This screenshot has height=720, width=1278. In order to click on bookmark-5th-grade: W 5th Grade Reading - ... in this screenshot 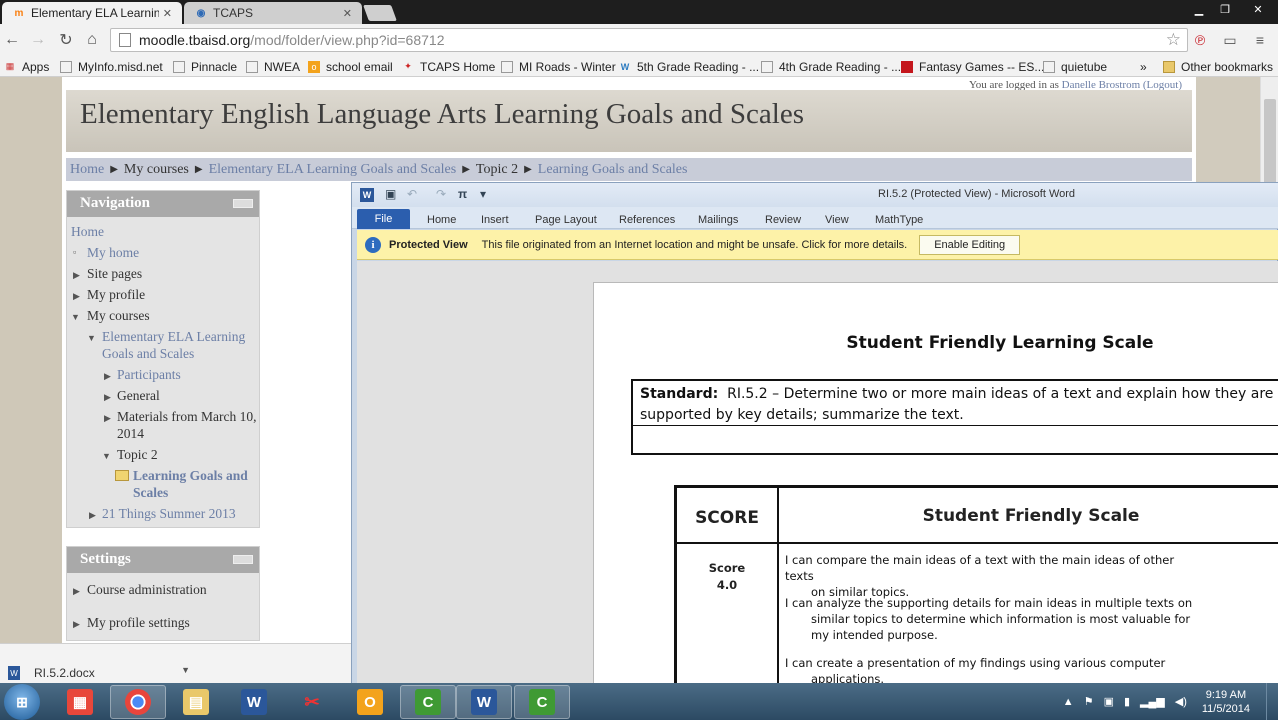, I will do `click(689, 66)`.